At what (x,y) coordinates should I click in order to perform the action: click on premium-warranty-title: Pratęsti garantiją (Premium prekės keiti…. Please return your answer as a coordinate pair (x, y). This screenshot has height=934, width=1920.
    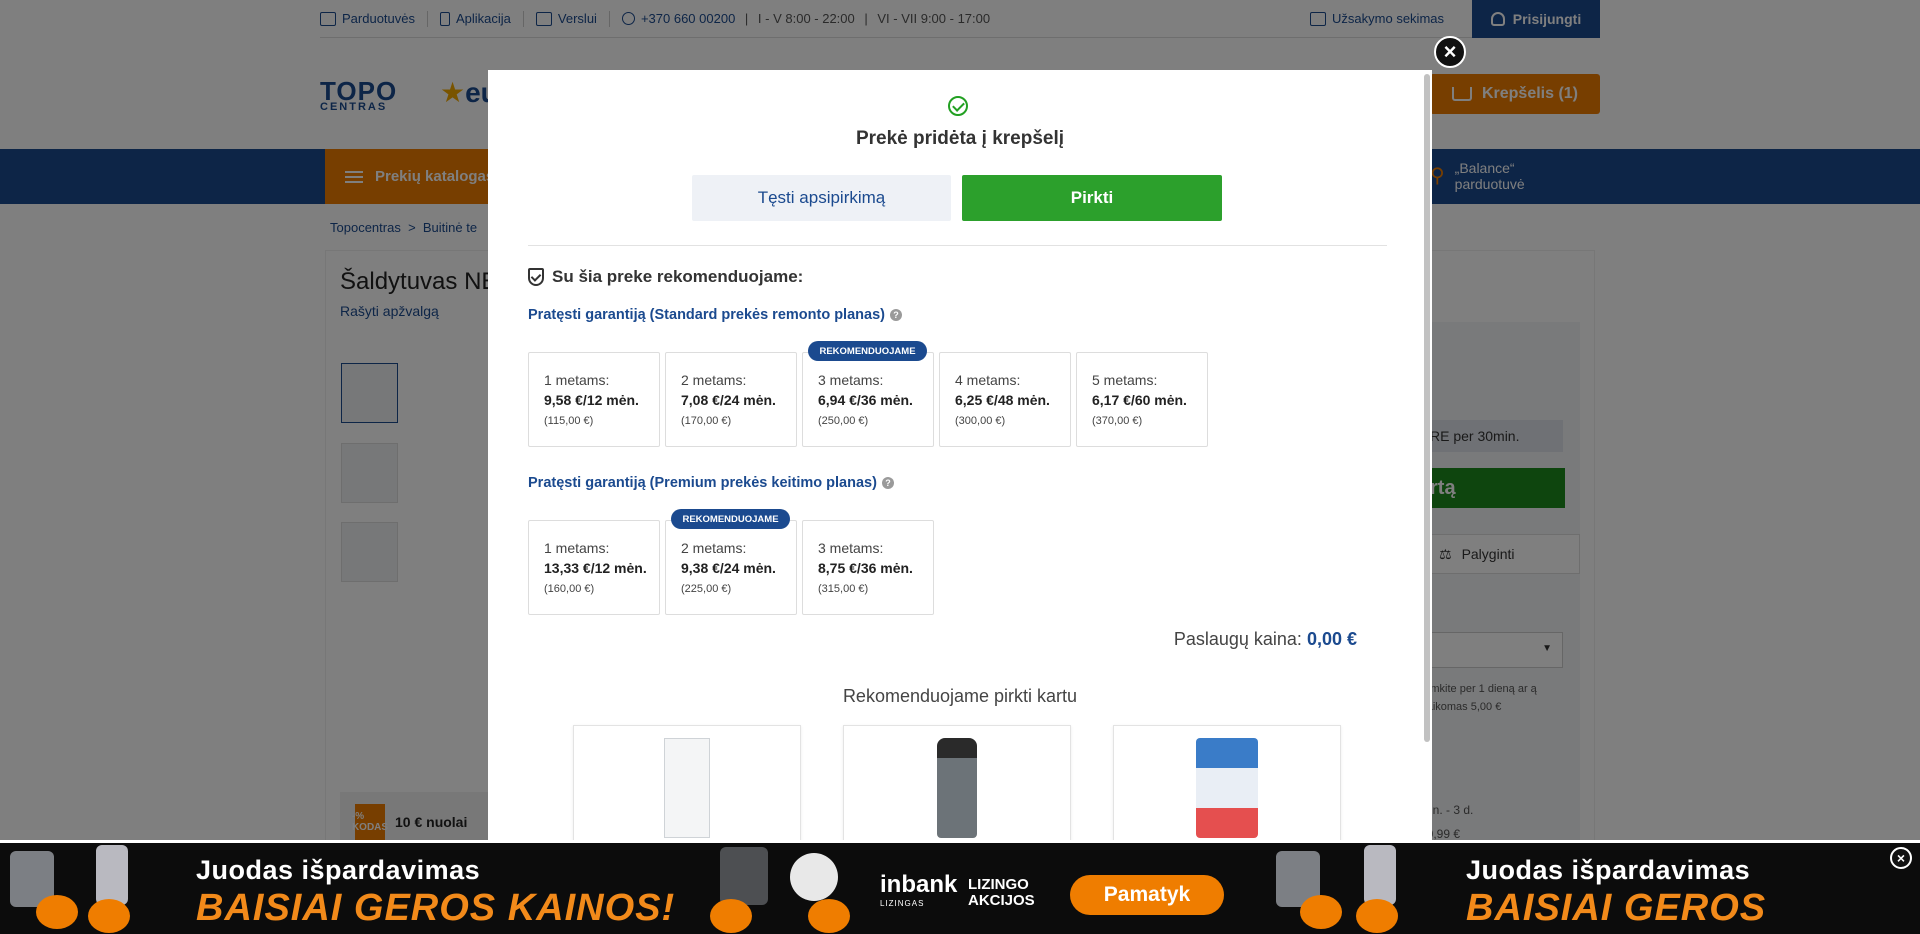
    Looking at the image, I should click on (711, 483).